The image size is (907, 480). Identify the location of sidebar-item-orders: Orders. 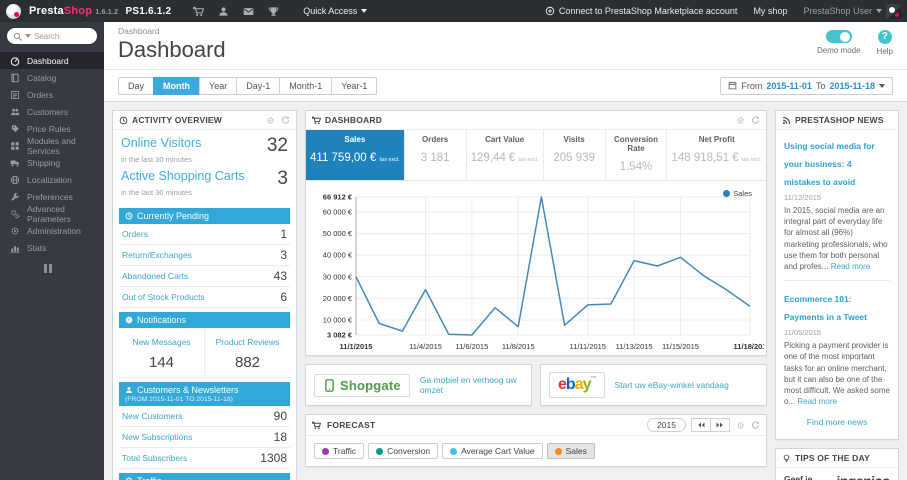
(52, 94).